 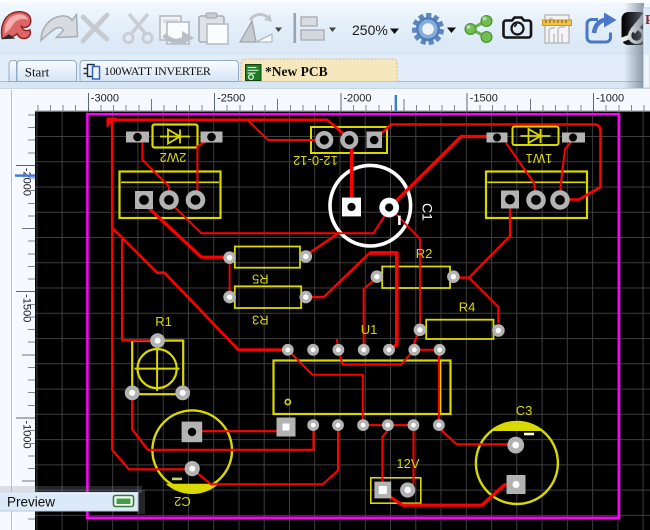 I want to click on svg-text: R5, so click(x=260, y=279).